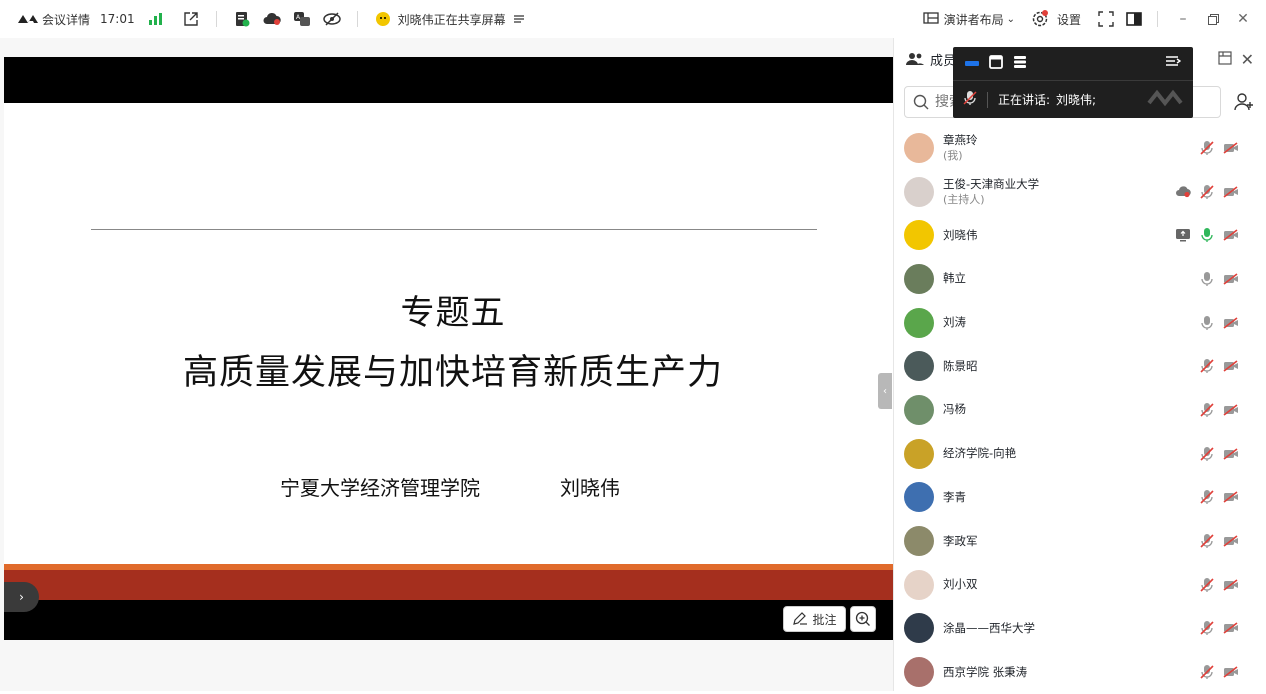 The height and width of the screenshot is (694, 1266). What do you see at coordinates (1080, 629) in the screenshot?
I see `member-row: 涂晶——西华大学` at bounding box center [1080, 629].